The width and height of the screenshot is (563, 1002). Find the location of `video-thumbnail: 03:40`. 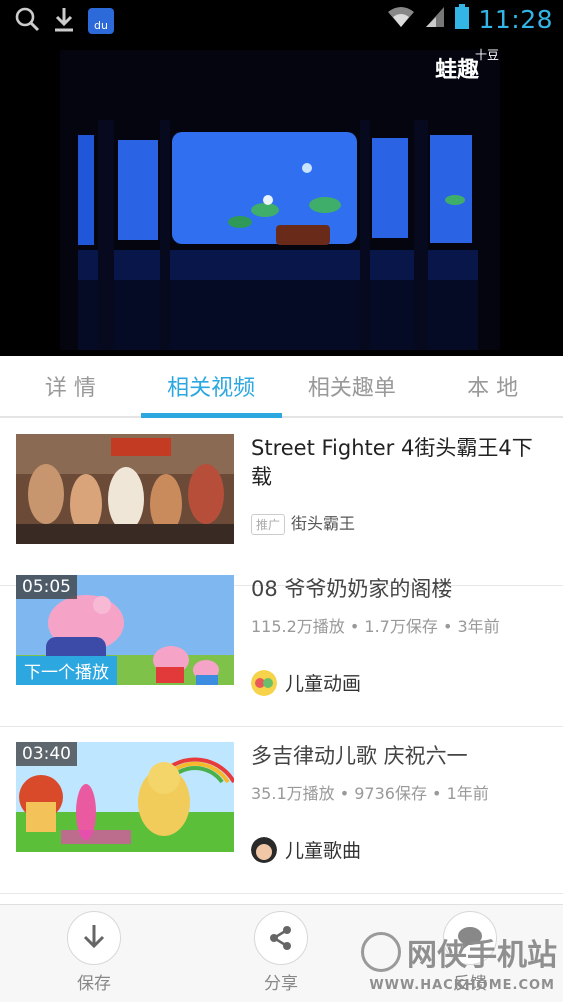

video-thumbnail: 03:40 is located at coordinates (125, 797).